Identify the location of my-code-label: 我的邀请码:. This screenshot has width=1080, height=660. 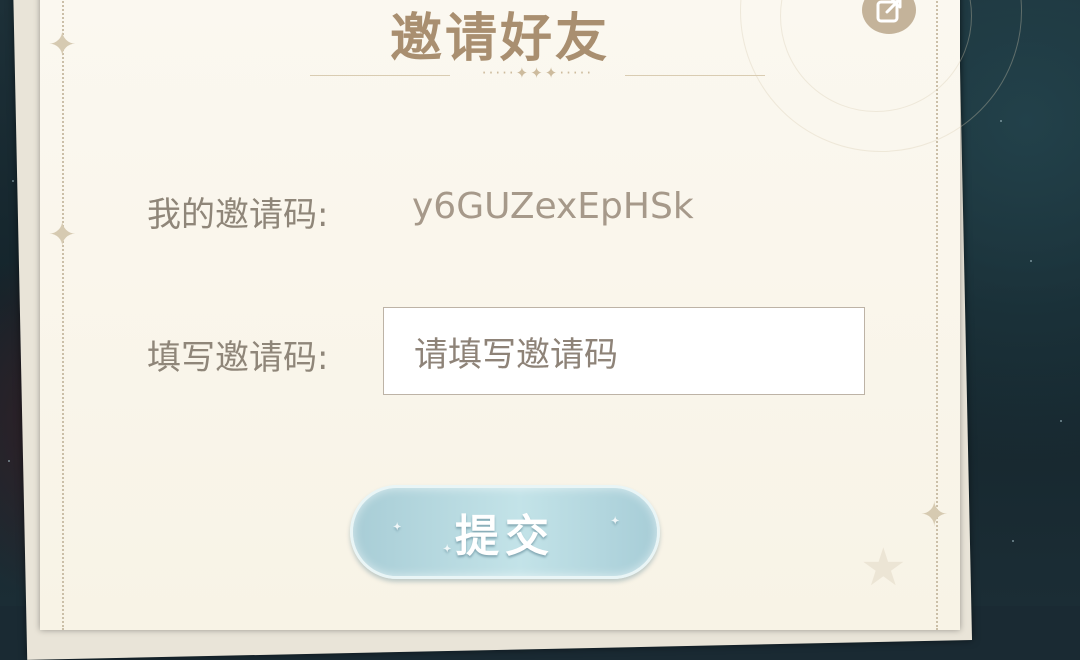
(238, 215).